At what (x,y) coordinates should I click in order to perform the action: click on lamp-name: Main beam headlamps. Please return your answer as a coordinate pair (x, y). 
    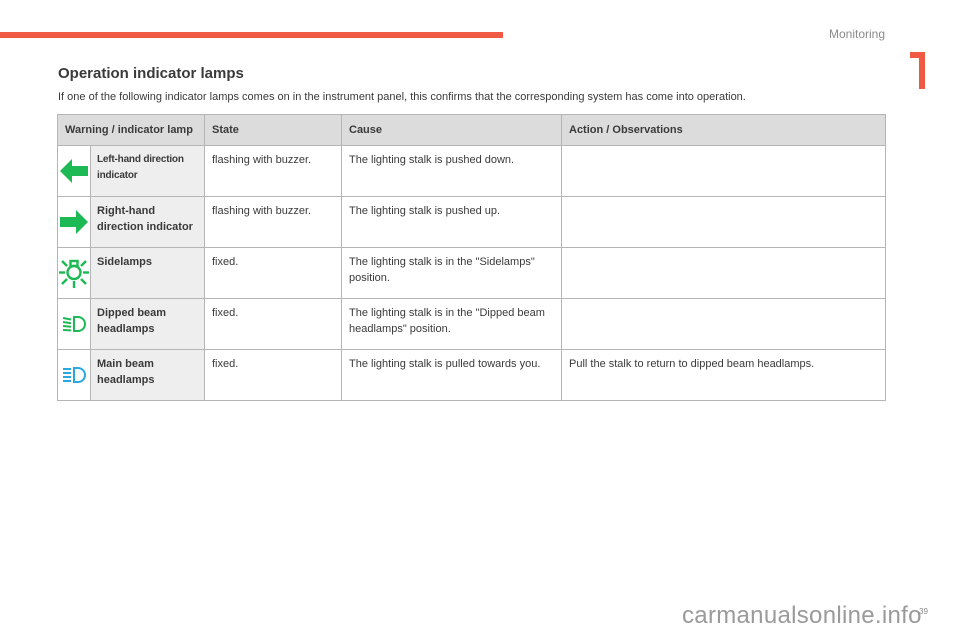
    Looking at the image, I should click on (147, 375).